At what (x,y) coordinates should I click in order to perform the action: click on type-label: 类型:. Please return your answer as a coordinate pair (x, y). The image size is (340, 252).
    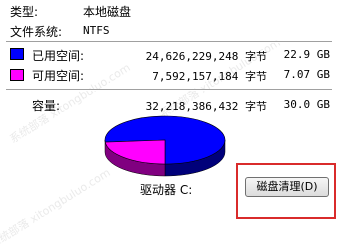
    Looking at the image, I should click on (24, 12).